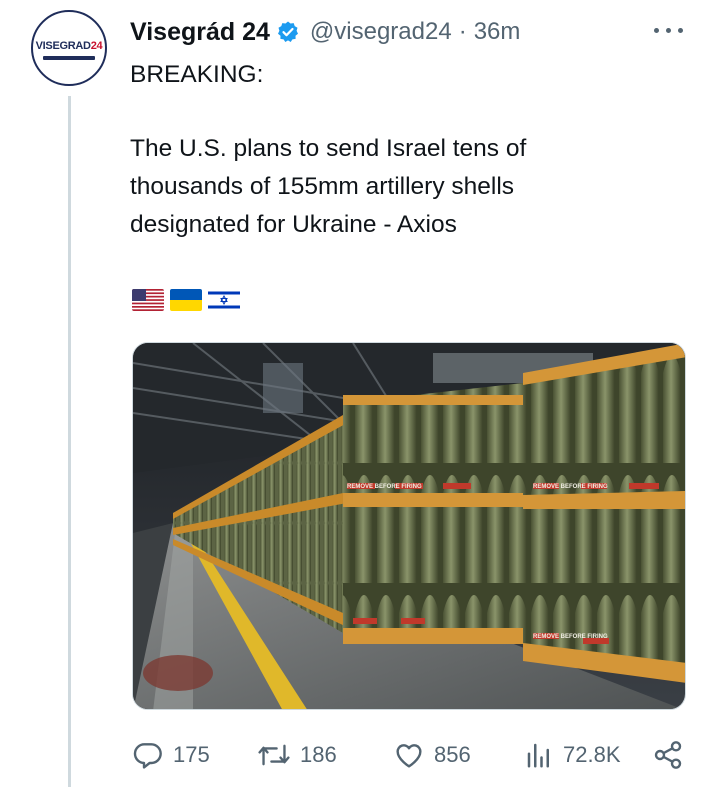  What do you see at coordinates (592, 754) in the screenshot?
I see `views-count: 72.8K` at bounding box center [592, 754].